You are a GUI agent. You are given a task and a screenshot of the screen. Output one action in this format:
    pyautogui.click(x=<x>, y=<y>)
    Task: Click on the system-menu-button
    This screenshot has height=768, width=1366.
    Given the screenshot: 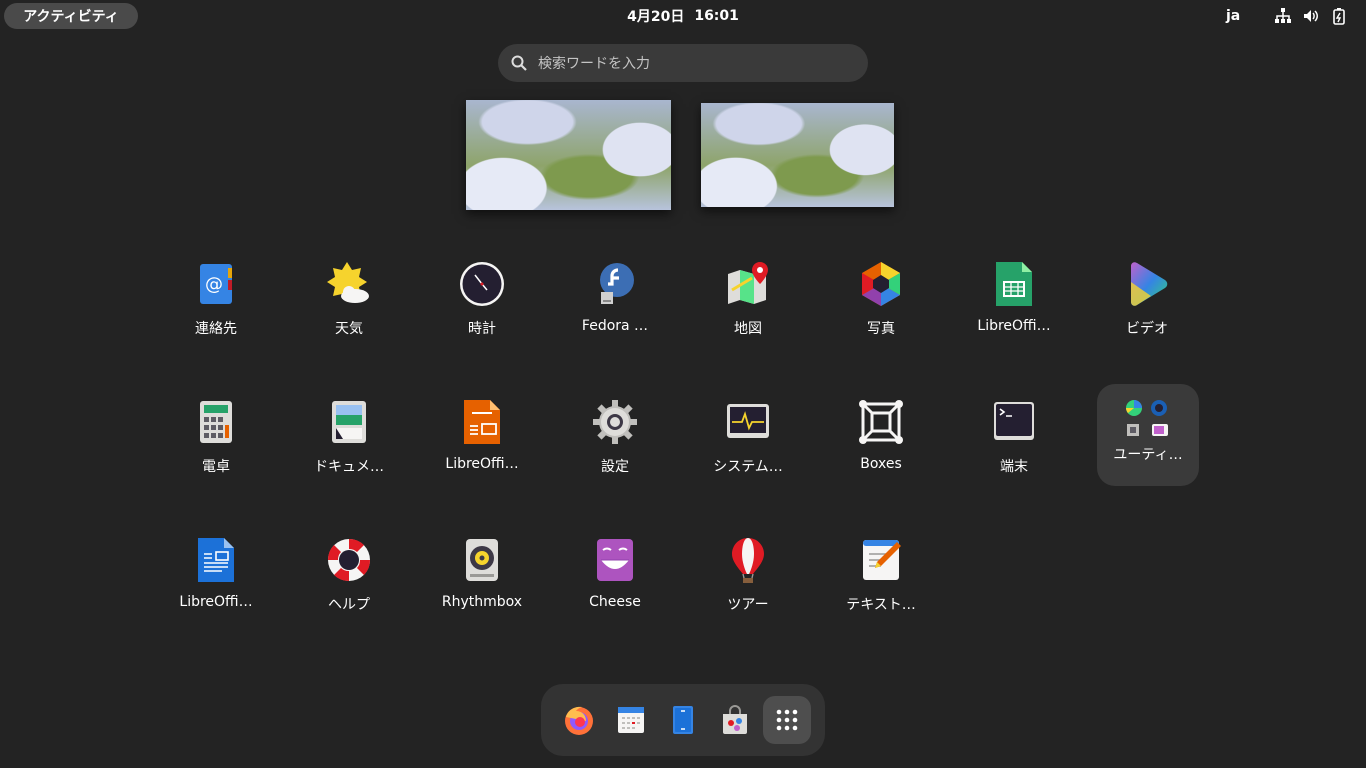 What is the action you would take?
    pyautogui.click(x=1311, y=16)
    